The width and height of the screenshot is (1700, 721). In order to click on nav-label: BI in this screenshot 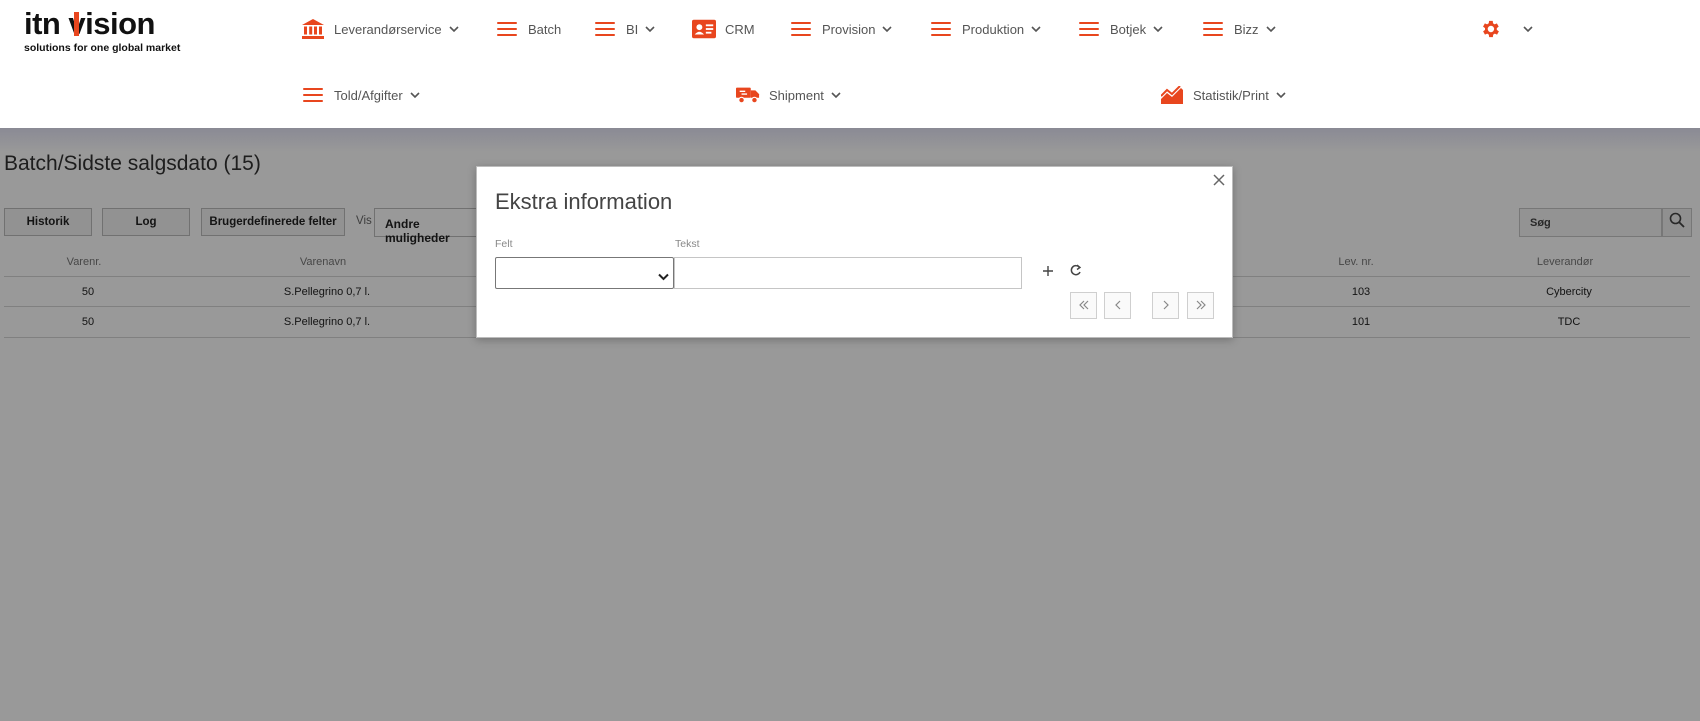, I will do `click(632, 29)`.